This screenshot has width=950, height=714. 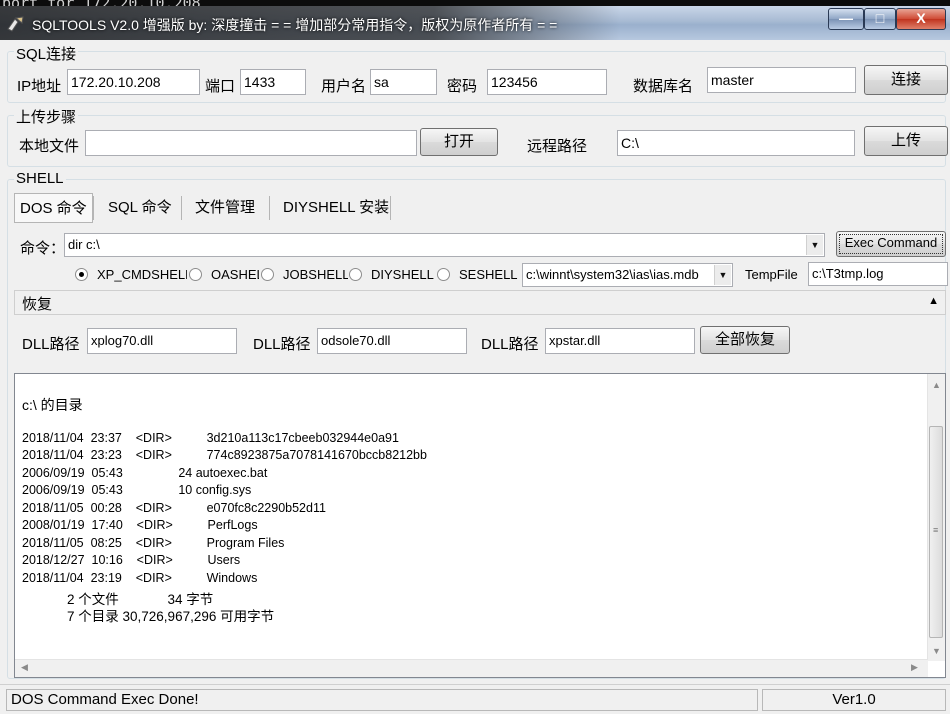 What do you see at coordinates (355, 274) in the screenshot?
I see `radio-diyshell` at bounding box center [355, 274].